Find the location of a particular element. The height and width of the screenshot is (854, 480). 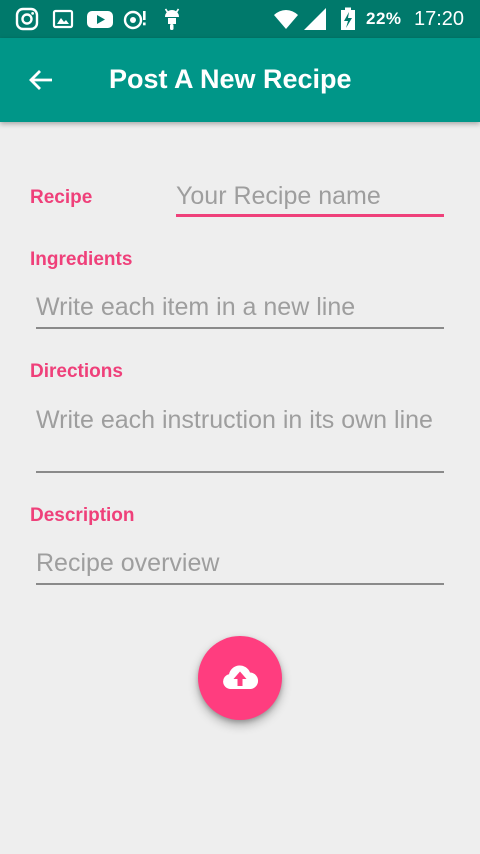

recipe-name-input is located at coordinates (310, 196).